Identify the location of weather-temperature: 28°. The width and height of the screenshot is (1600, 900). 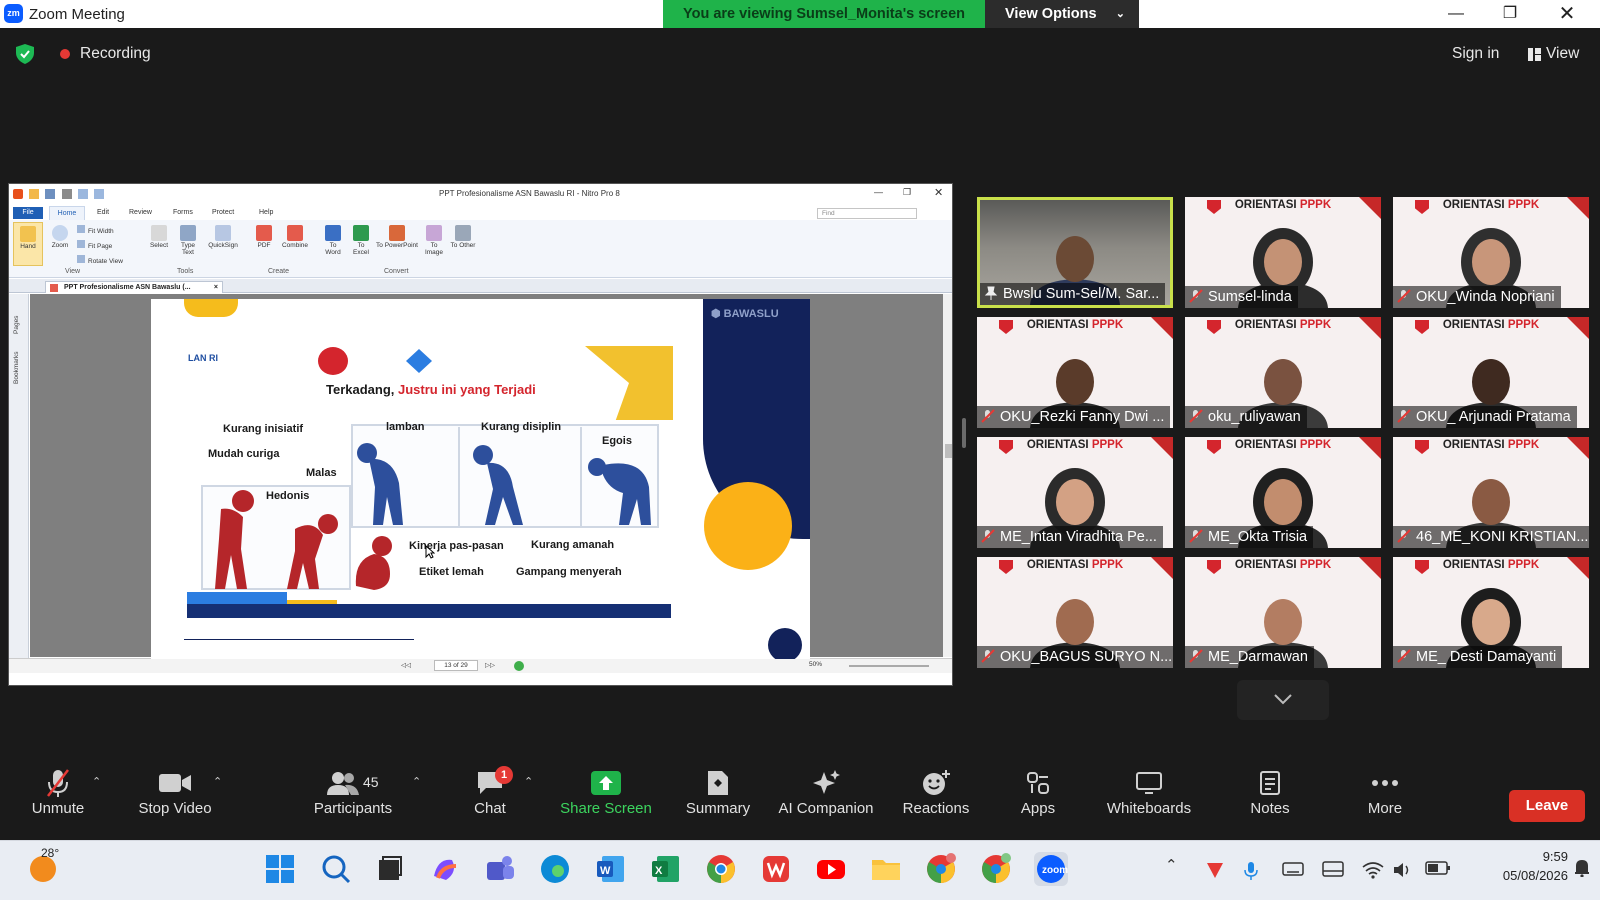
(50, 853).